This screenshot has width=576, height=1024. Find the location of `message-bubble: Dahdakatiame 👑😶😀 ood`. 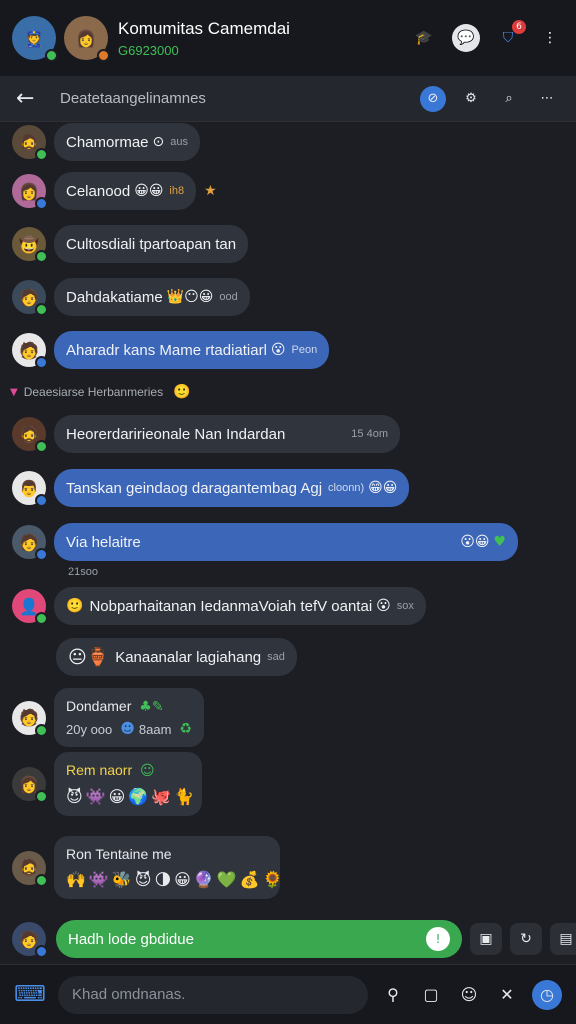

message-bubble: Dahdakatiame 👑😶😀 ood is located at coordinates (152, 297).